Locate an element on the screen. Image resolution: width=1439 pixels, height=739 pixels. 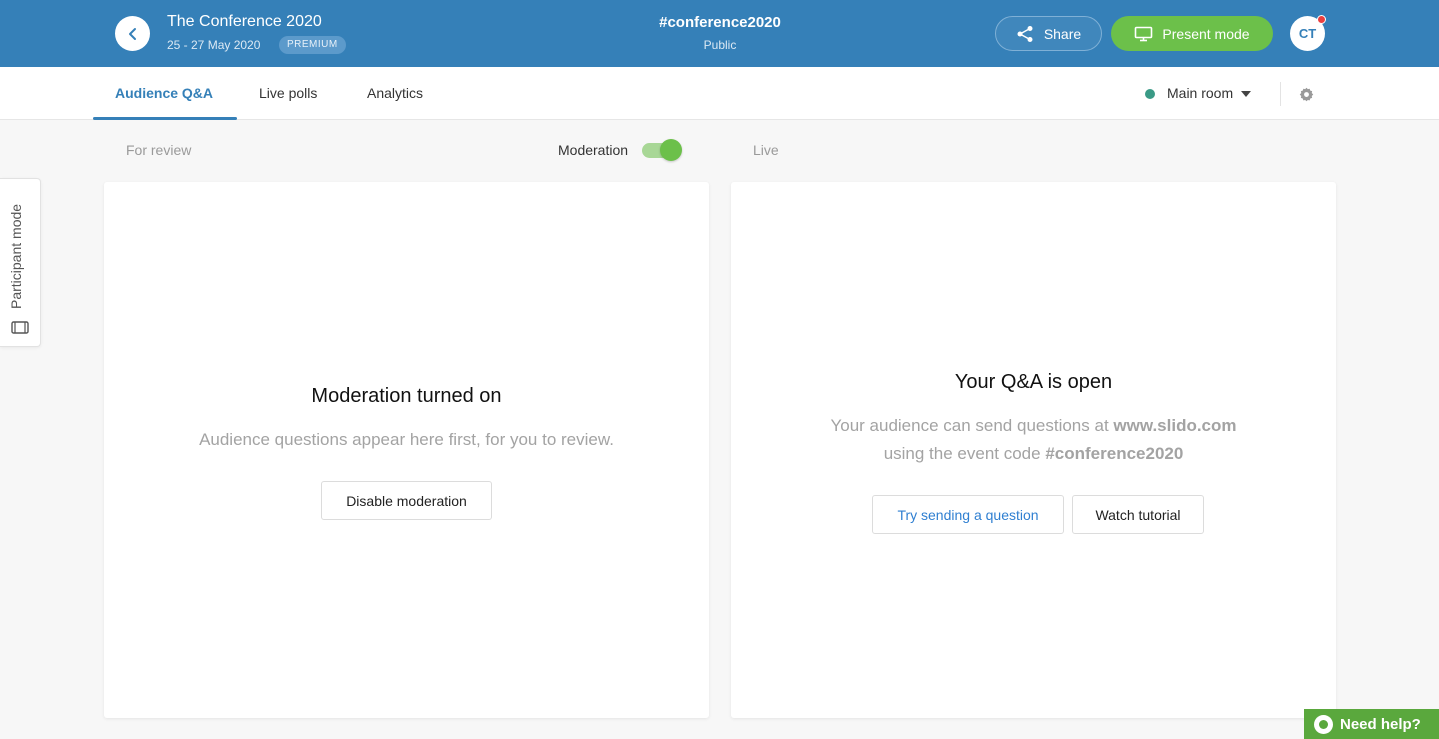
qa-line1-text: Your audience can send questions at is located at coordinates (969, 425).